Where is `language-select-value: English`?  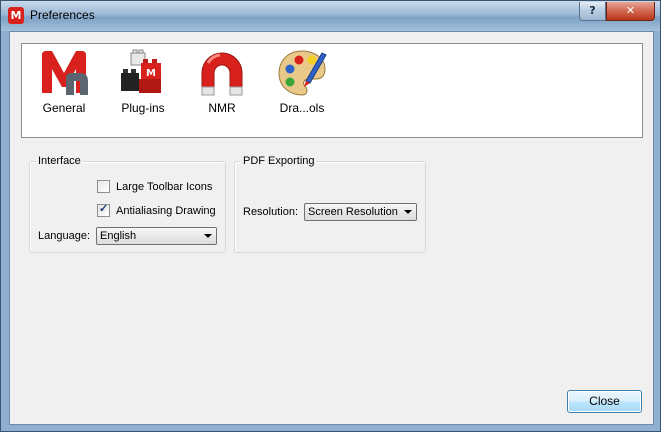
language-select-value: English is located at coordinates (118, 236).